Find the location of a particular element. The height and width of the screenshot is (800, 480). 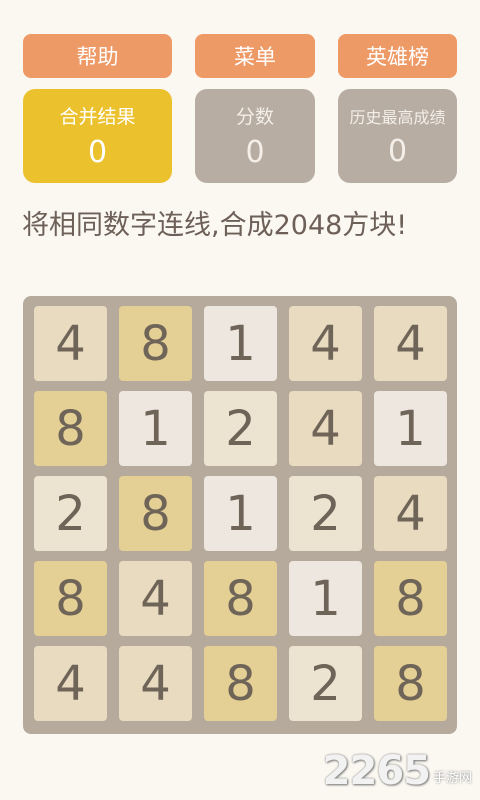

instruction-text: 将相同数字连线,合成2048方块! is located at coordinates (215, 225).